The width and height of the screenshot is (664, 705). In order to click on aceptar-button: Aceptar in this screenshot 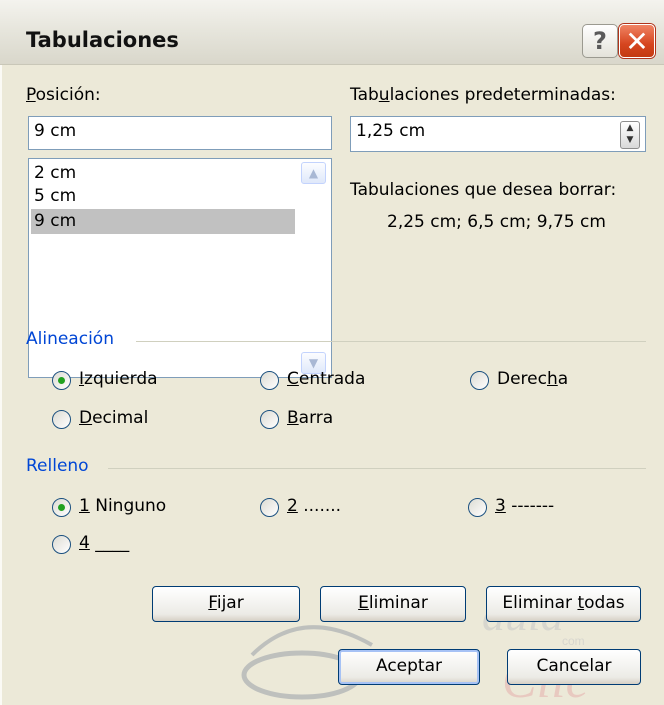, I will do `click(409, 667)`.